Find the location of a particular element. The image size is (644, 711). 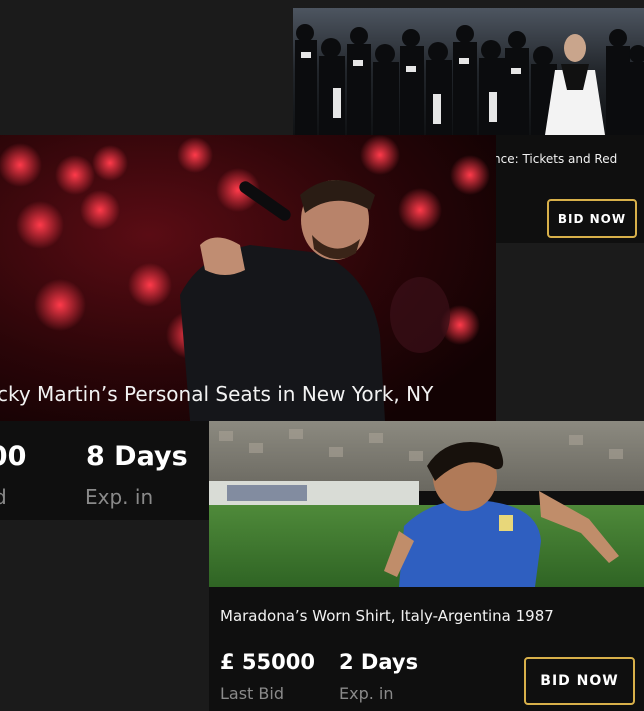

last-bid-amount: 000 is located at coordinates (13, 456).